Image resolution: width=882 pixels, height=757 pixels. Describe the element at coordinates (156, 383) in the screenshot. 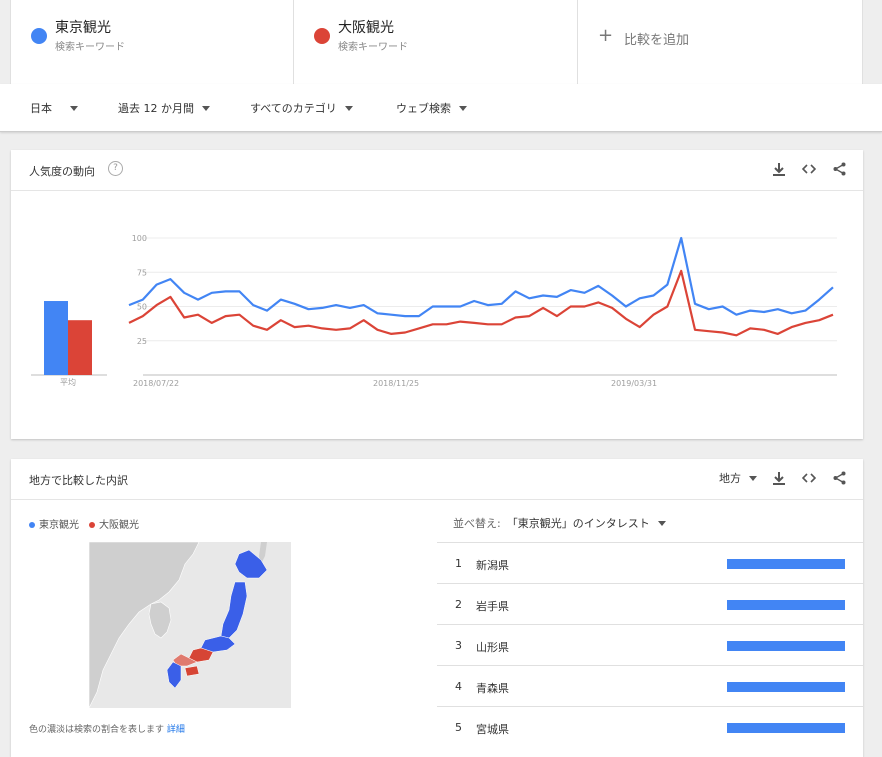

I see `x-tick-label: 2018/07/22` at that location.